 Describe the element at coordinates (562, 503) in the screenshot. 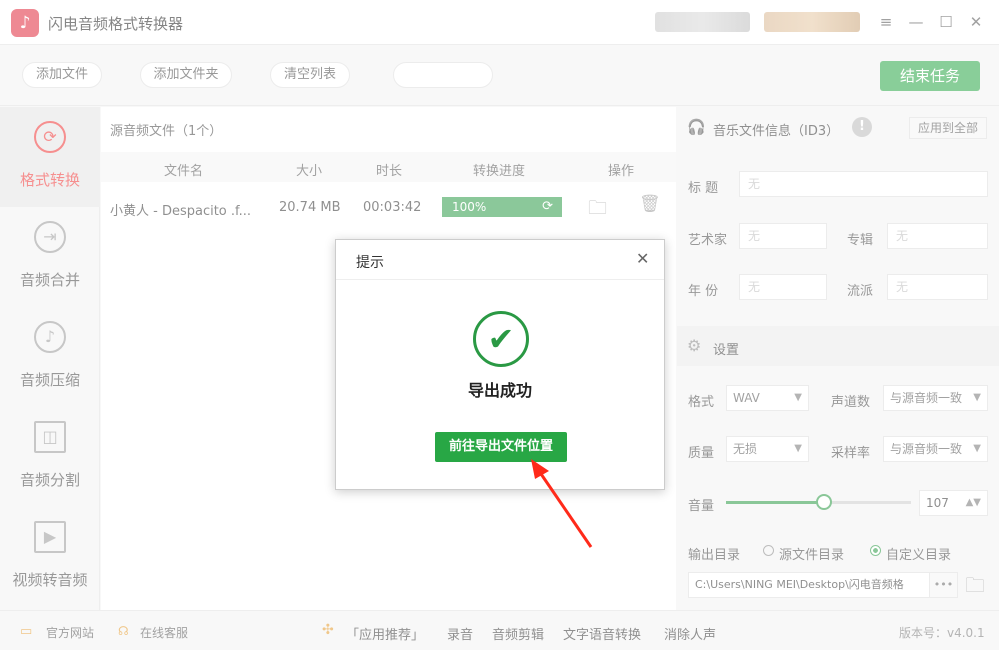

I see `annotation-arrow-icon` at that location.